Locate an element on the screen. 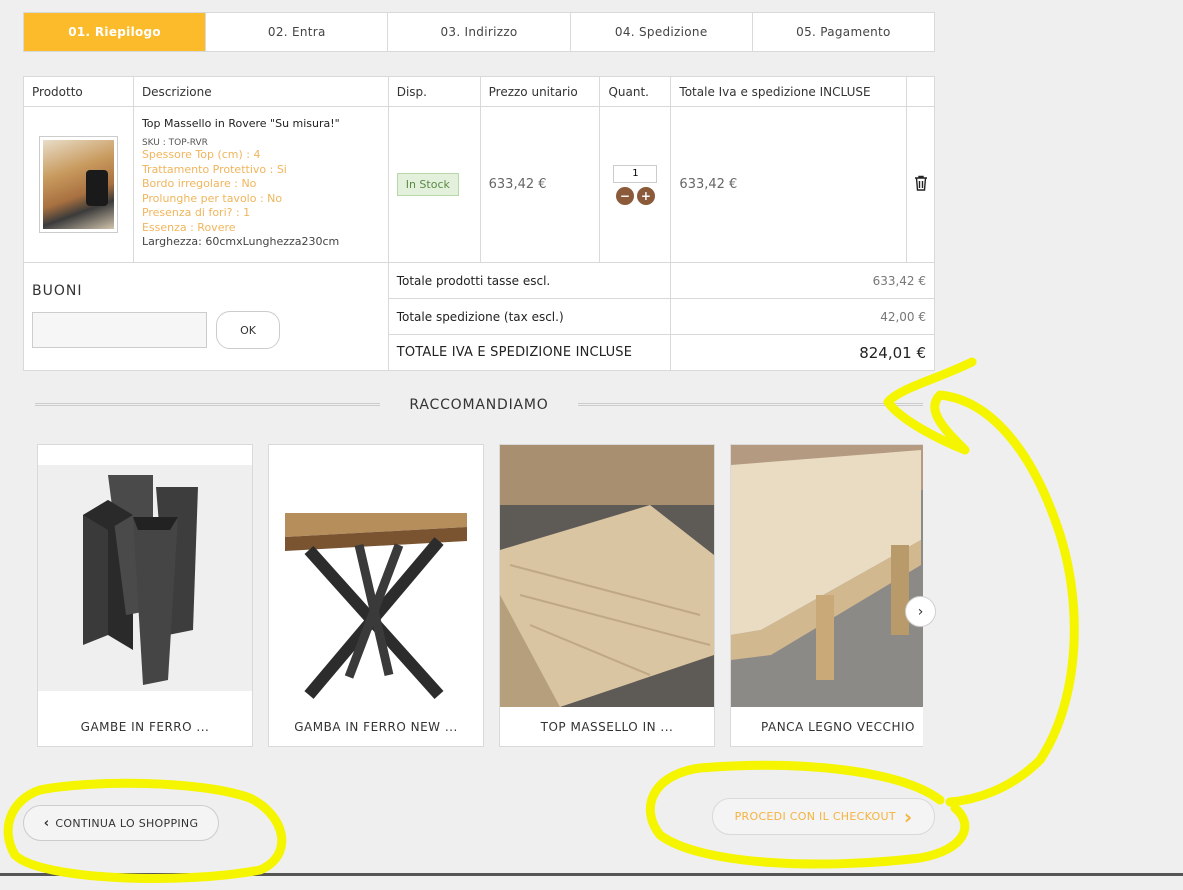 The image size is (1183, 890). checkout-label: PROCEDI CON IL CHECKOUT is located at coordinates (815, 816).